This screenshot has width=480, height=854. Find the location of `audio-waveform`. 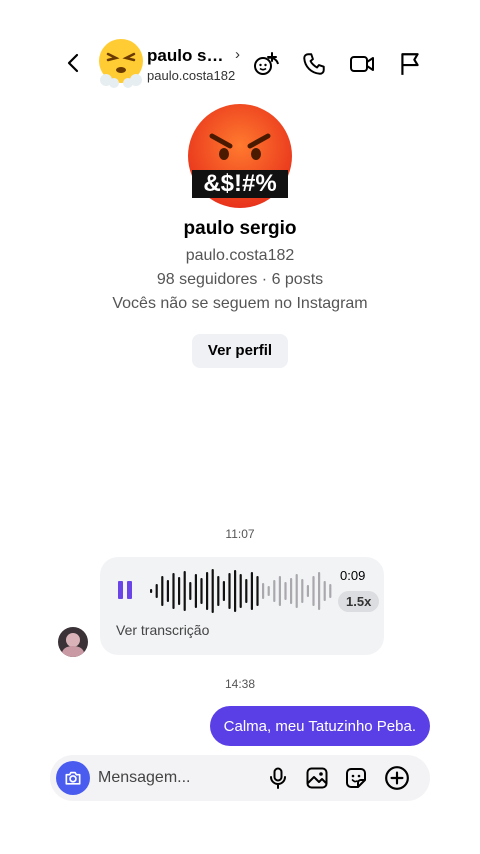

audio-waveform is located at coordinates (241, 591).